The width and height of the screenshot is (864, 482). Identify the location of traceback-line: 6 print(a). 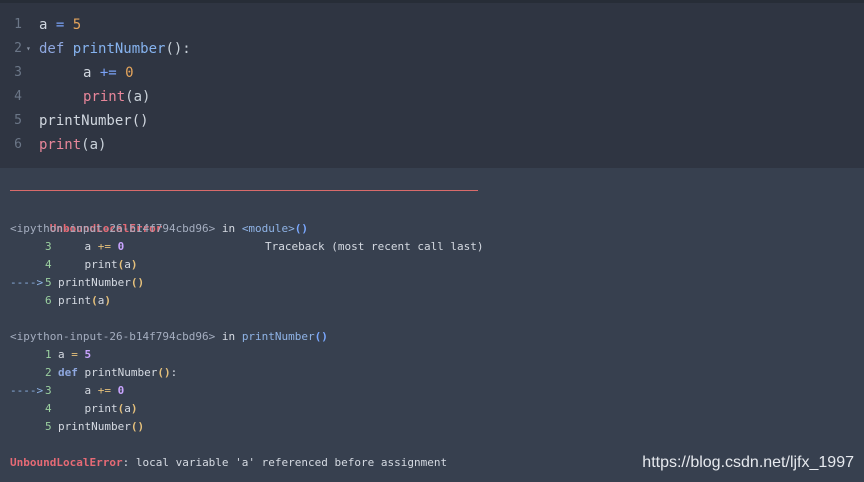
(60, 301).